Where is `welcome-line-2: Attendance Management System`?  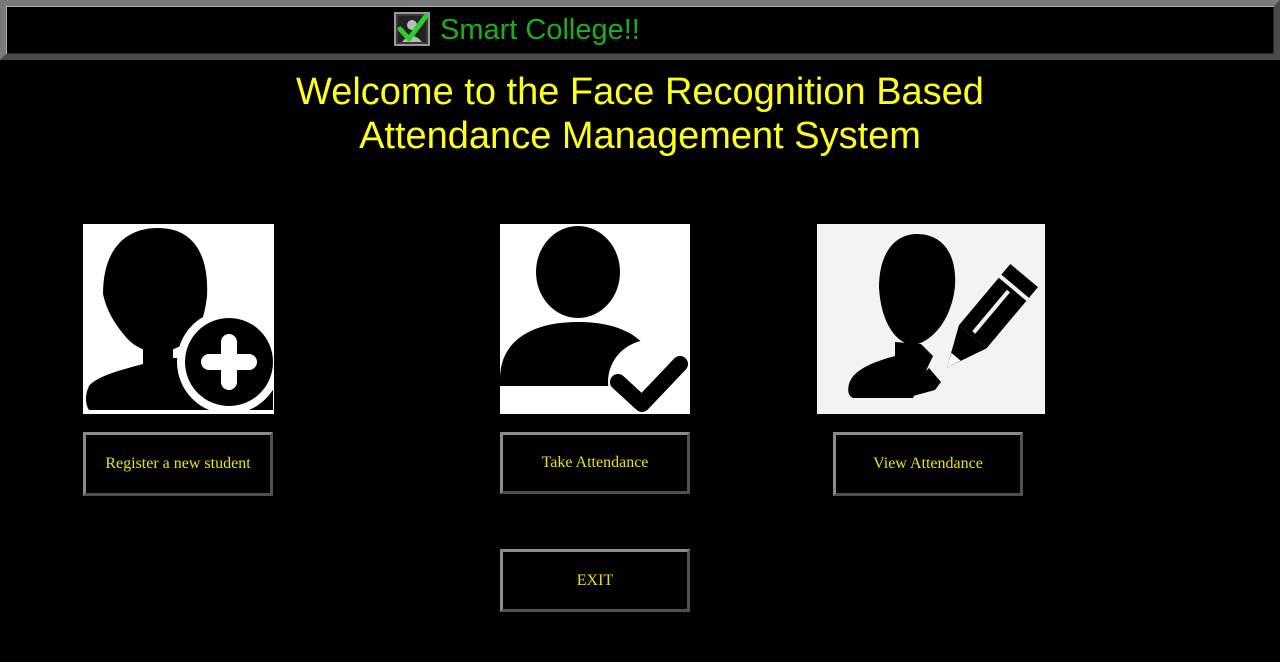 welcome-line-2: Attendance Management System is located at coordinates (640, 136).